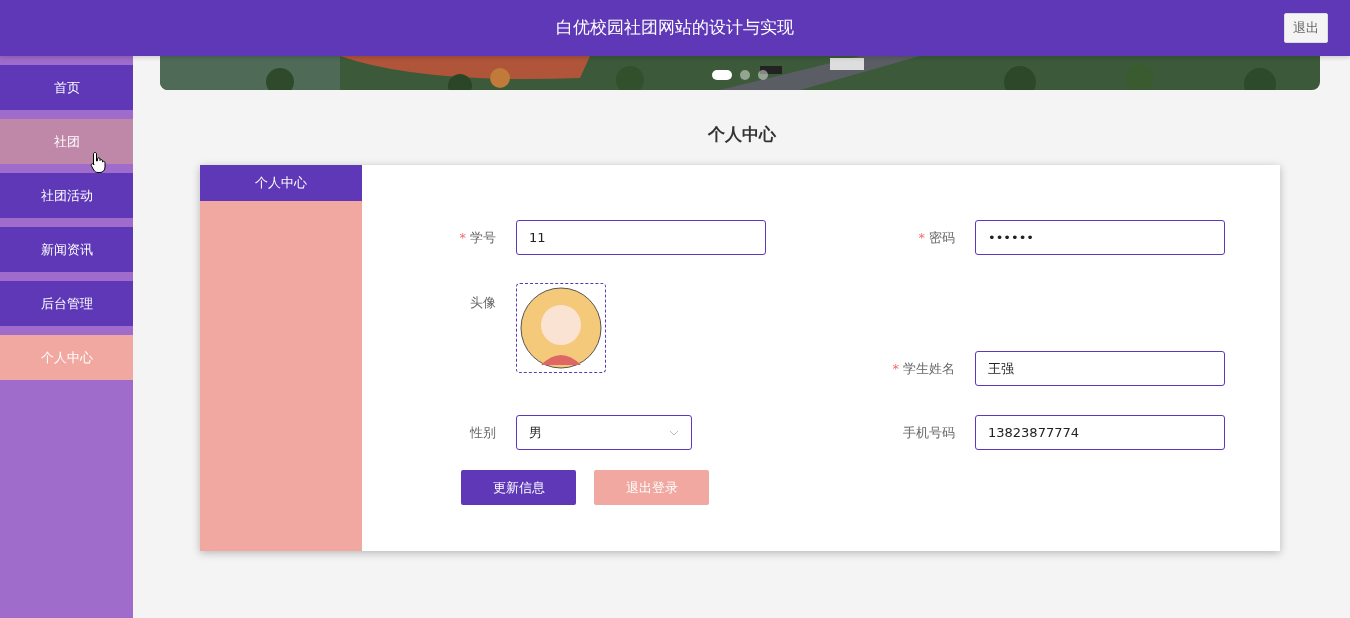 The height and width of the screenshot is (618, 1350). I want to click on input-field: 11, so click(641, 237).